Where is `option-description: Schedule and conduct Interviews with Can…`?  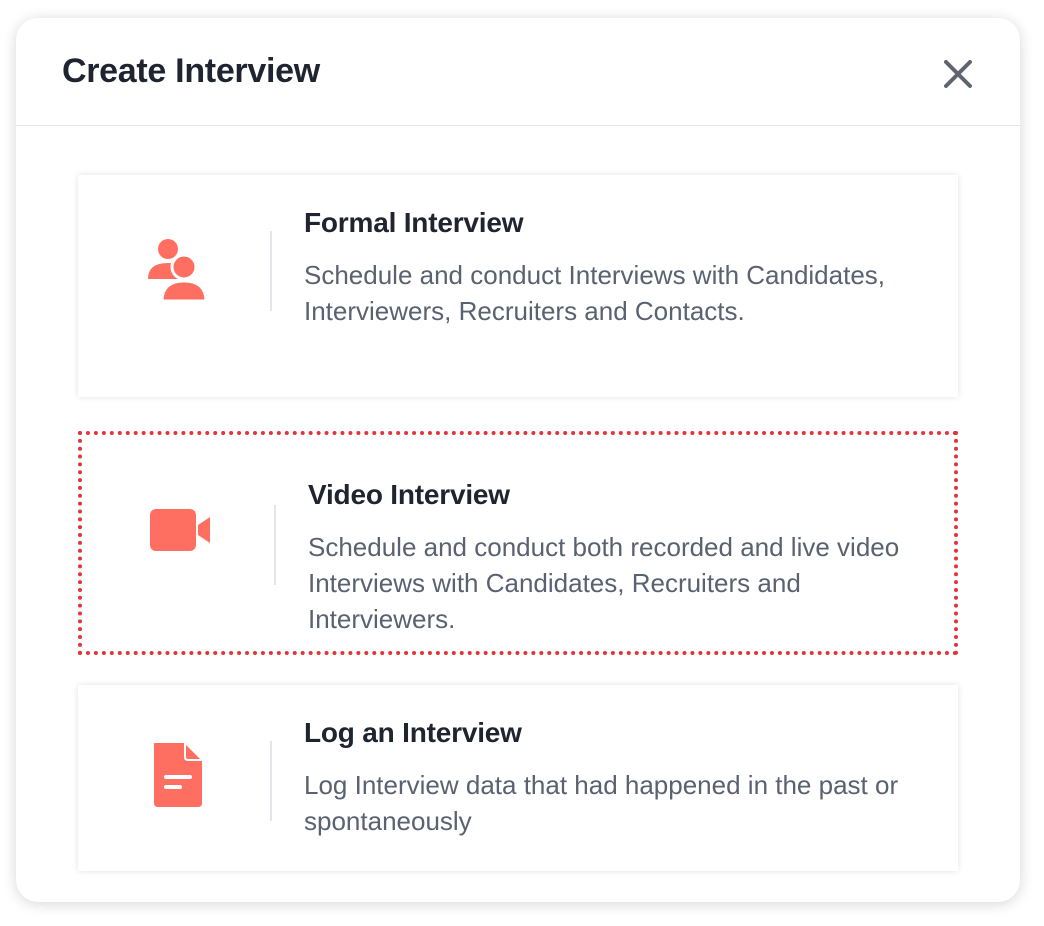
option-description: Schedule and conduct Interviews with Can… is located at coordinates (595, 293).